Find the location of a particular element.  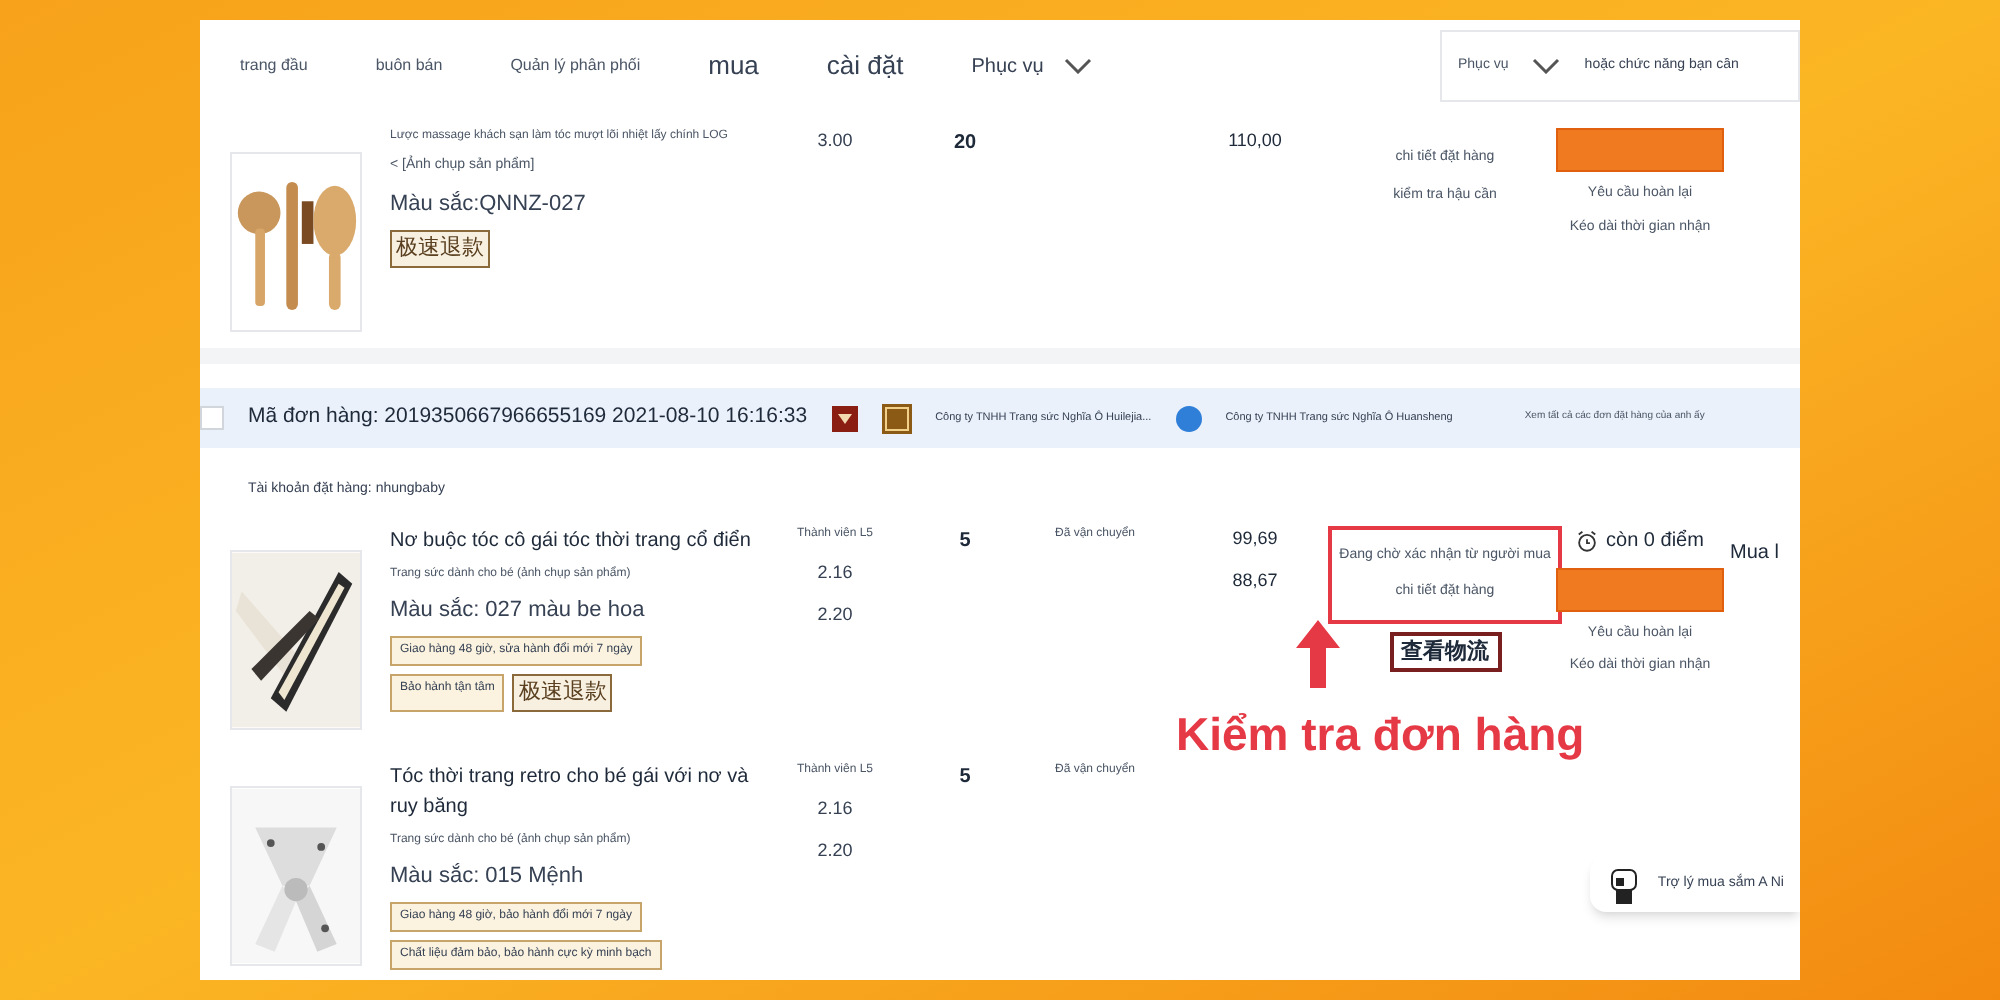

order-number: Mã đơn hàng: 2019350667966655169 2021-08-10 16:16:33 is located at coordinates (528, 417).